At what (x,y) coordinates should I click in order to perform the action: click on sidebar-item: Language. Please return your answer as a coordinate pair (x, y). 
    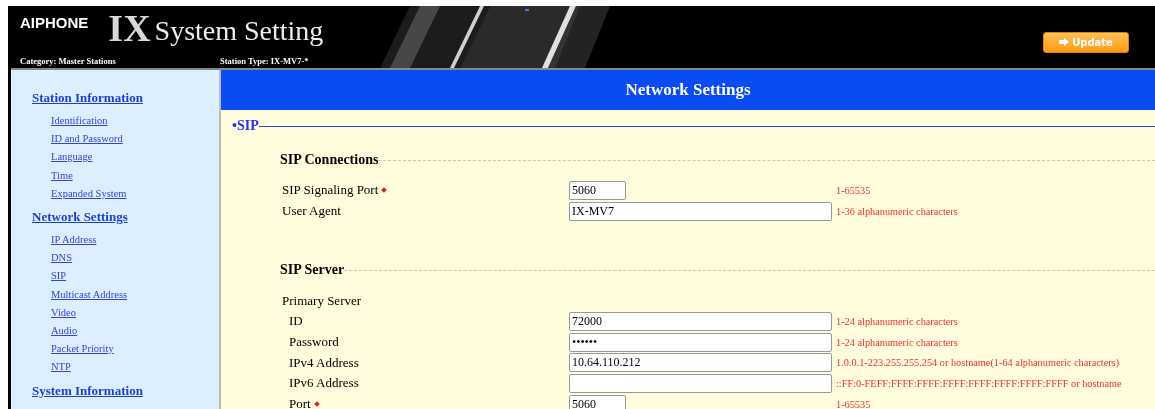
    Looking at the image, I should click on (72, 157).